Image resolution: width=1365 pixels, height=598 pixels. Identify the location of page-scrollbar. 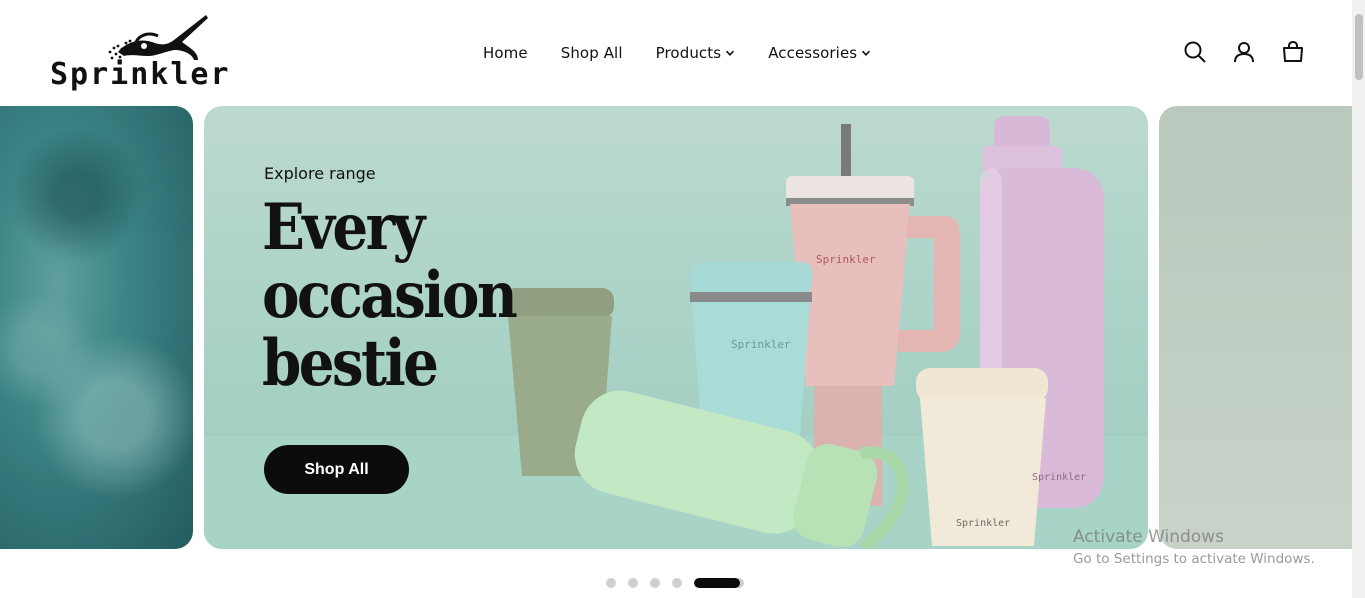
(1358, 299).